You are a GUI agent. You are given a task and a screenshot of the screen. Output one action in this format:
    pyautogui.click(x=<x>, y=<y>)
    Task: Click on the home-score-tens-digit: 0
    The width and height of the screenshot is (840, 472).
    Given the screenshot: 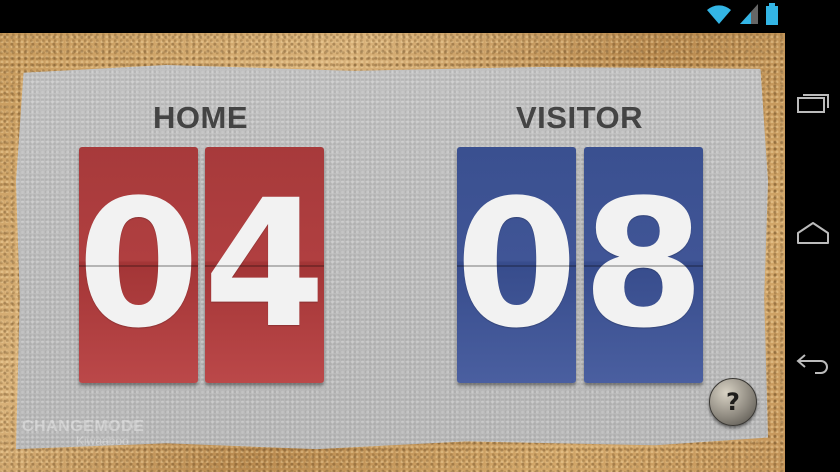 What is the action you would take?
    pyautogui.click(x=138, y=264)
    